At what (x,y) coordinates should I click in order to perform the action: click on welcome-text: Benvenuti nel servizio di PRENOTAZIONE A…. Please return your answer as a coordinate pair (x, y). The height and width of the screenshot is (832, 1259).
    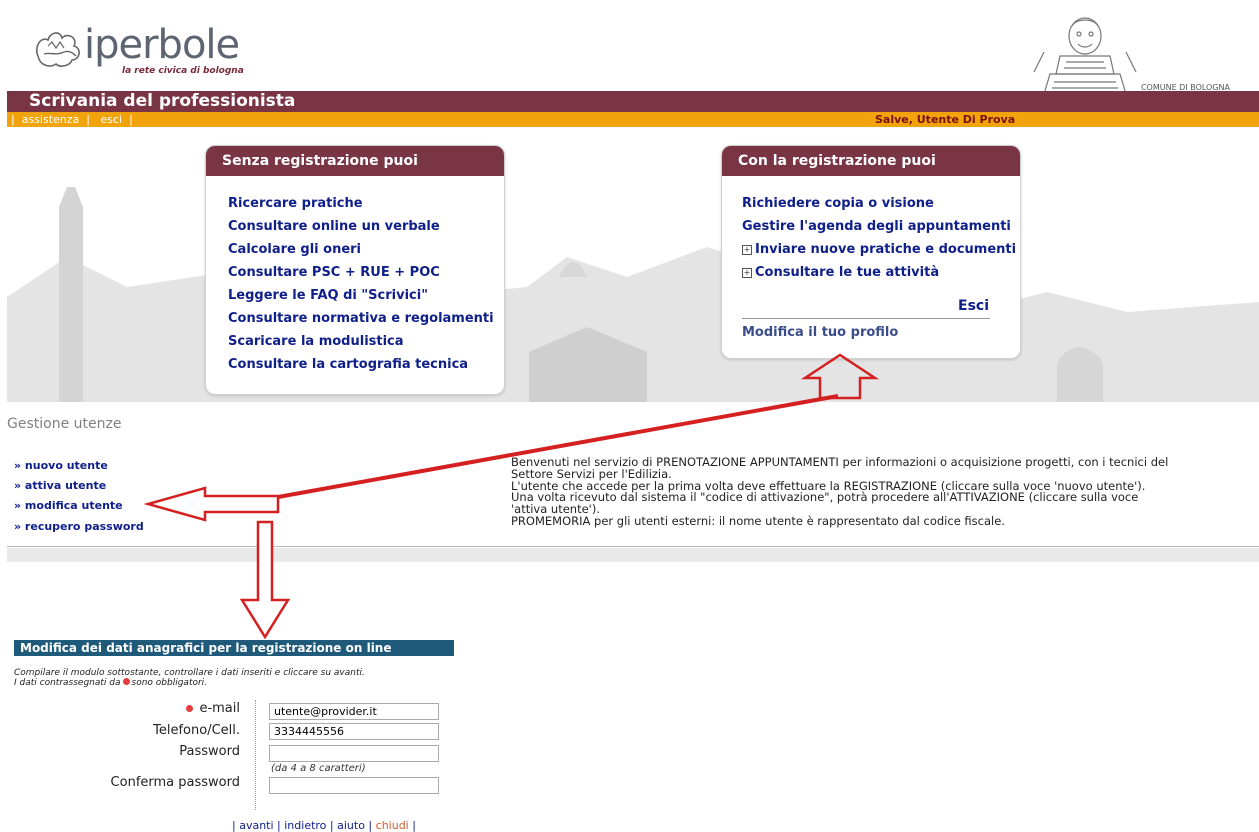
    Looking at the image, I should click on (885, 492).